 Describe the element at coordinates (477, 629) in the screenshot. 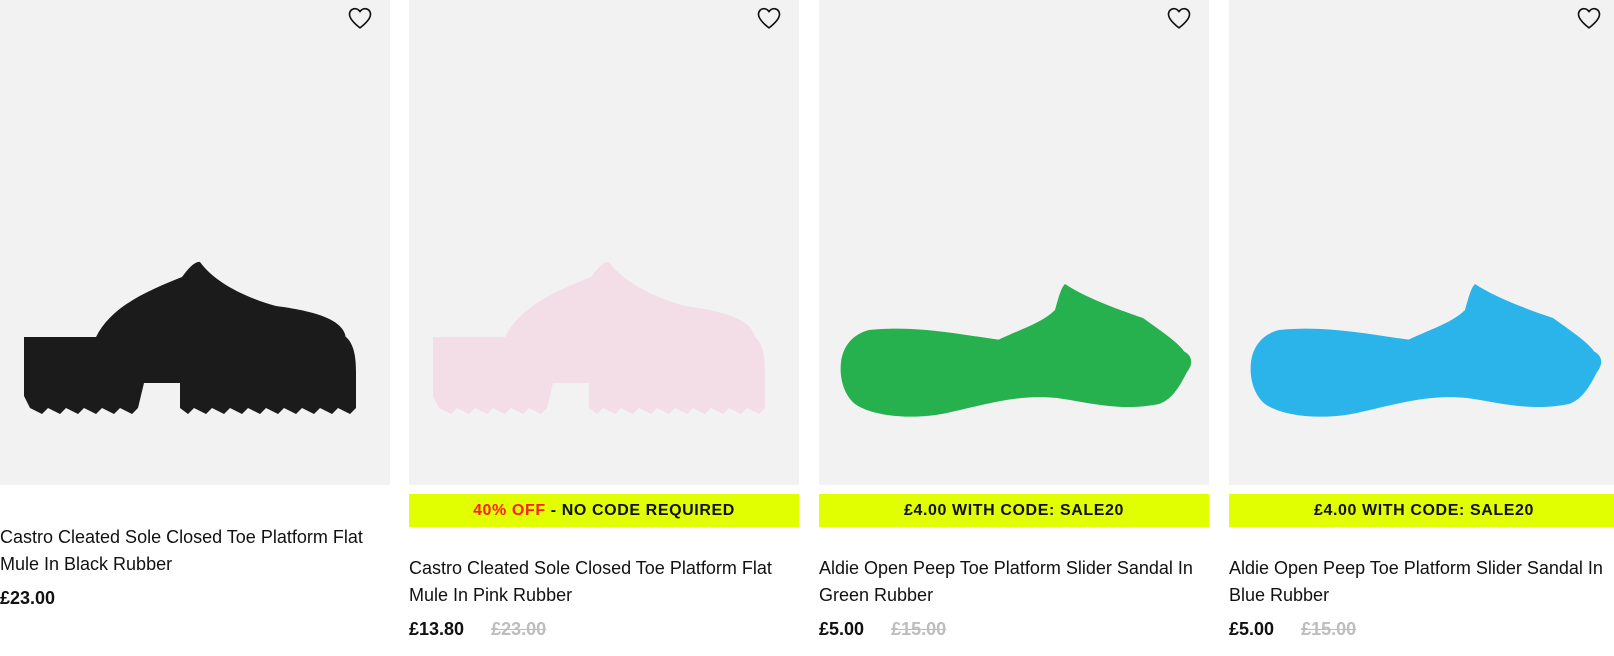

I see `price-row: £13.80 £23.00` at that location.